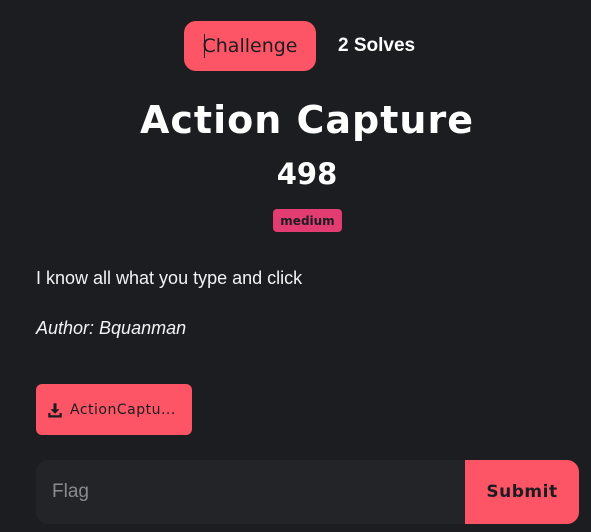  I want to click on download-icon, so click(55, 409).